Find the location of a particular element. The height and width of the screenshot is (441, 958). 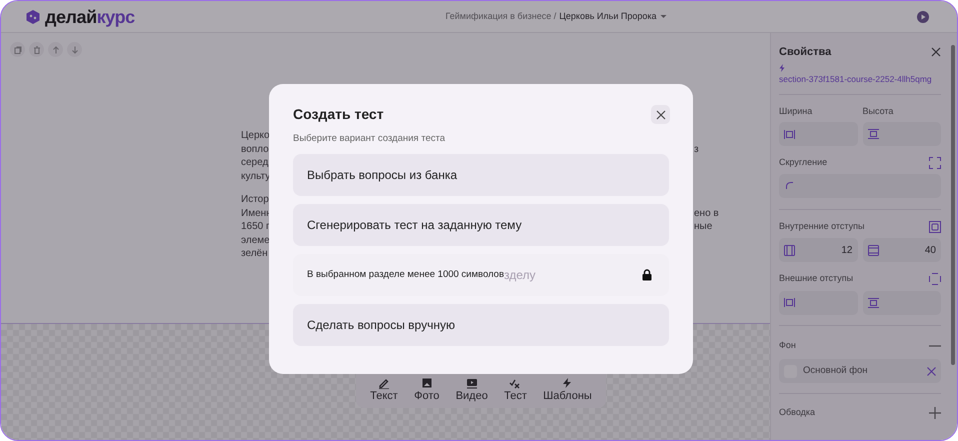

play-icon is located at coordinates (923, 16).